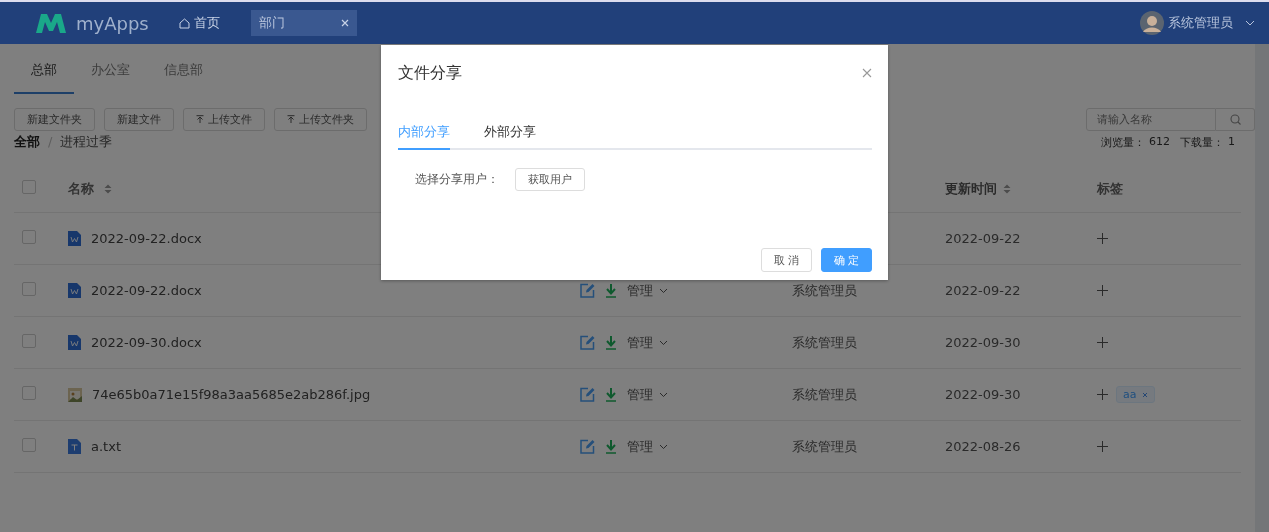 The width and height of the screenshot is (1269, 532). What do you see at coordinates (54, 119) in the screenshot?
I see `new-button: 新建文件夹` at bounding box center [54, 119].